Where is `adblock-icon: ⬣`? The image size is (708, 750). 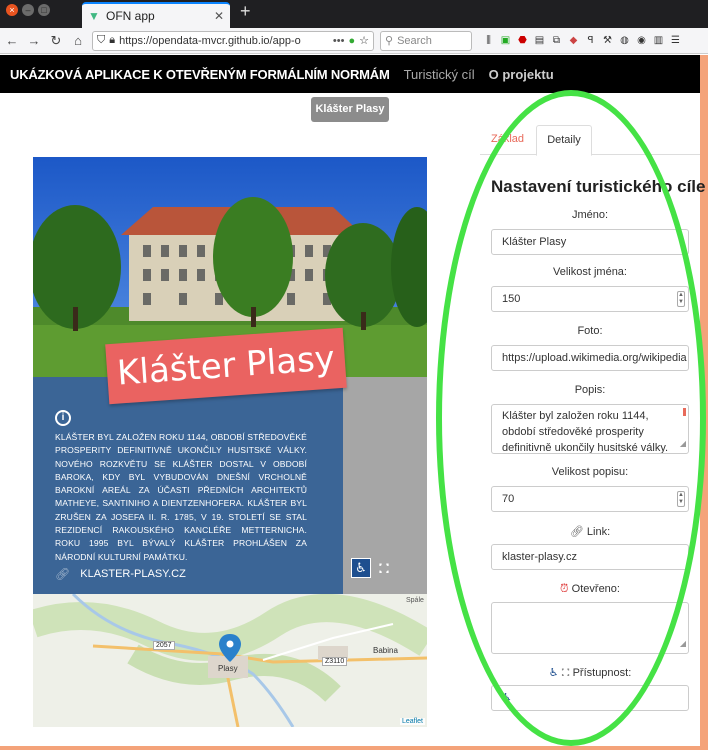
adblock-icon: ⬣ is located at coordinates (522, 40).